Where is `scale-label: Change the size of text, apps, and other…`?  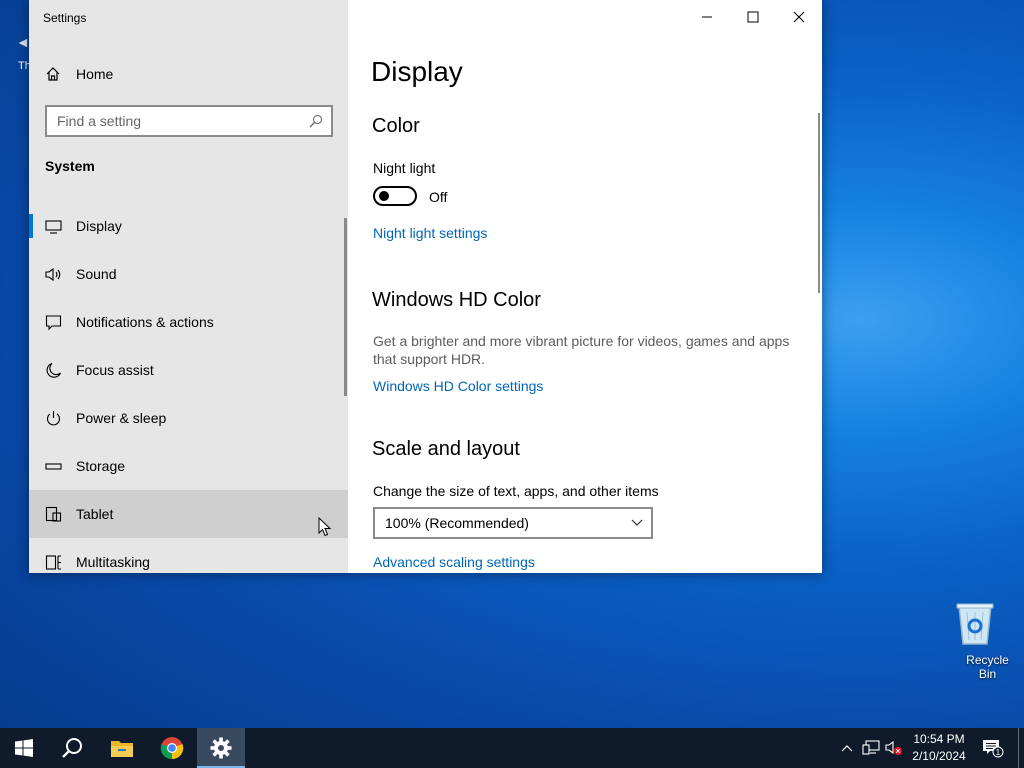
scale-label: Change the size of text, apps, and other… is located at coordinates (516, 491).